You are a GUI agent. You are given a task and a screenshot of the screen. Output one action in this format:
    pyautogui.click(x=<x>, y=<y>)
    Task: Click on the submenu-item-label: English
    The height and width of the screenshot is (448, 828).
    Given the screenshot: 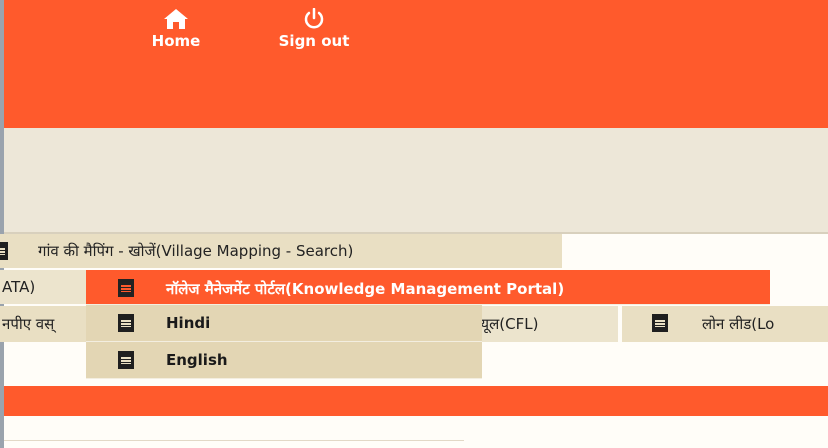 What is the action you would take?
    pyautogui.click(x=197, y=360)
    